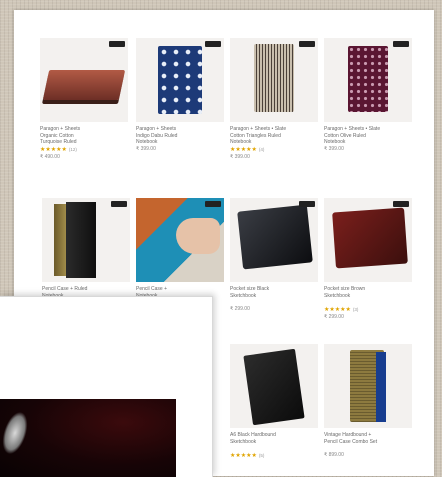 This screenshot has width=442, height=477. What do you see at coordinates (368, 296) in the screenshot?
I see `product-title: Pocket size Brown Sketchbook` at bounding box center [368, 296].